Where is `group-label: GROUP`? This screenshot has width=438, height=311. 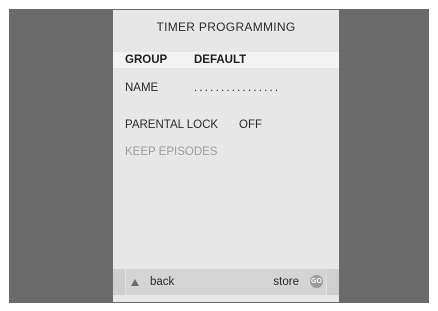 group-label: GROUP is located at coordinates (146, 60).